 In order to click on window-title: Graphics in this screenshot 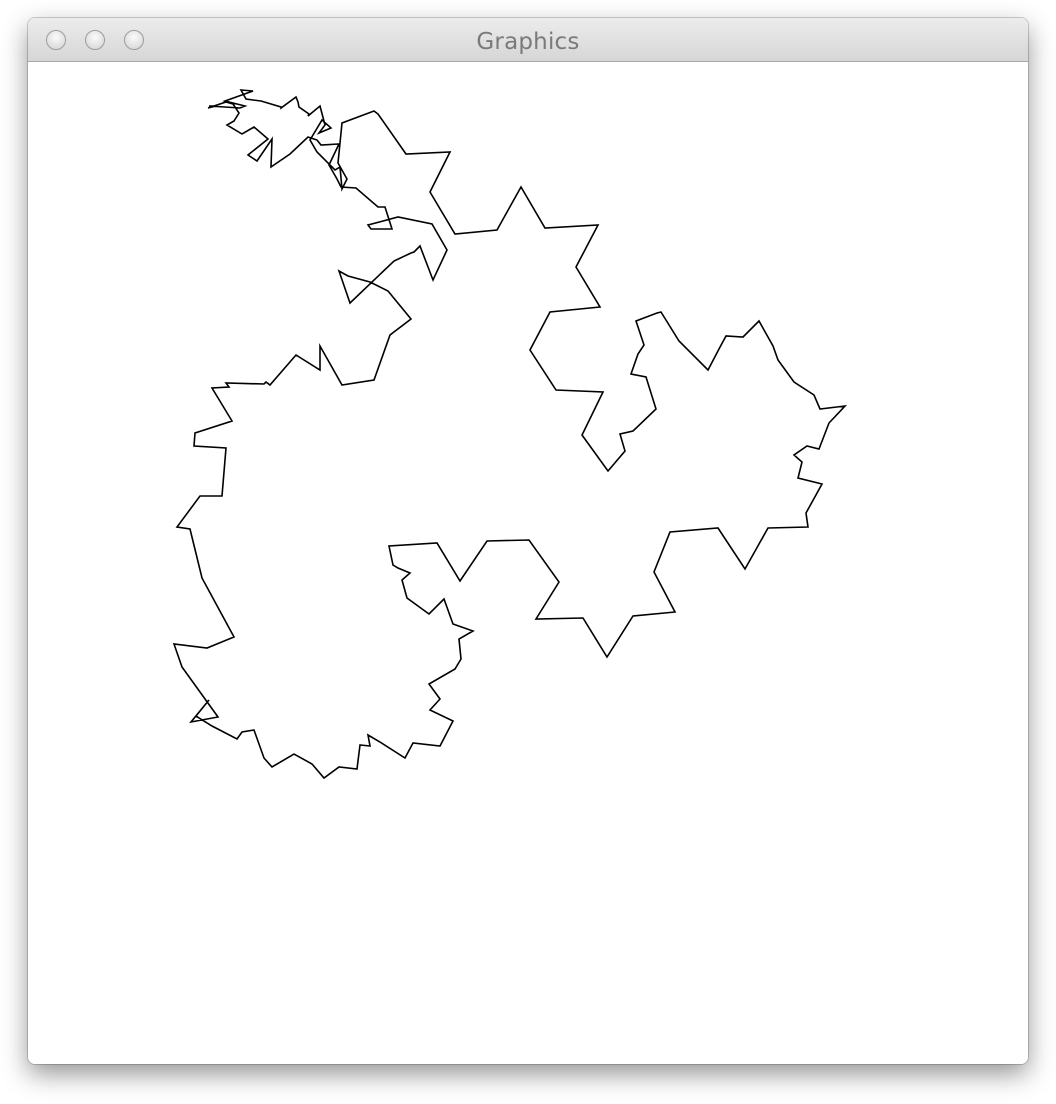, I will do `click(528, 42)`.